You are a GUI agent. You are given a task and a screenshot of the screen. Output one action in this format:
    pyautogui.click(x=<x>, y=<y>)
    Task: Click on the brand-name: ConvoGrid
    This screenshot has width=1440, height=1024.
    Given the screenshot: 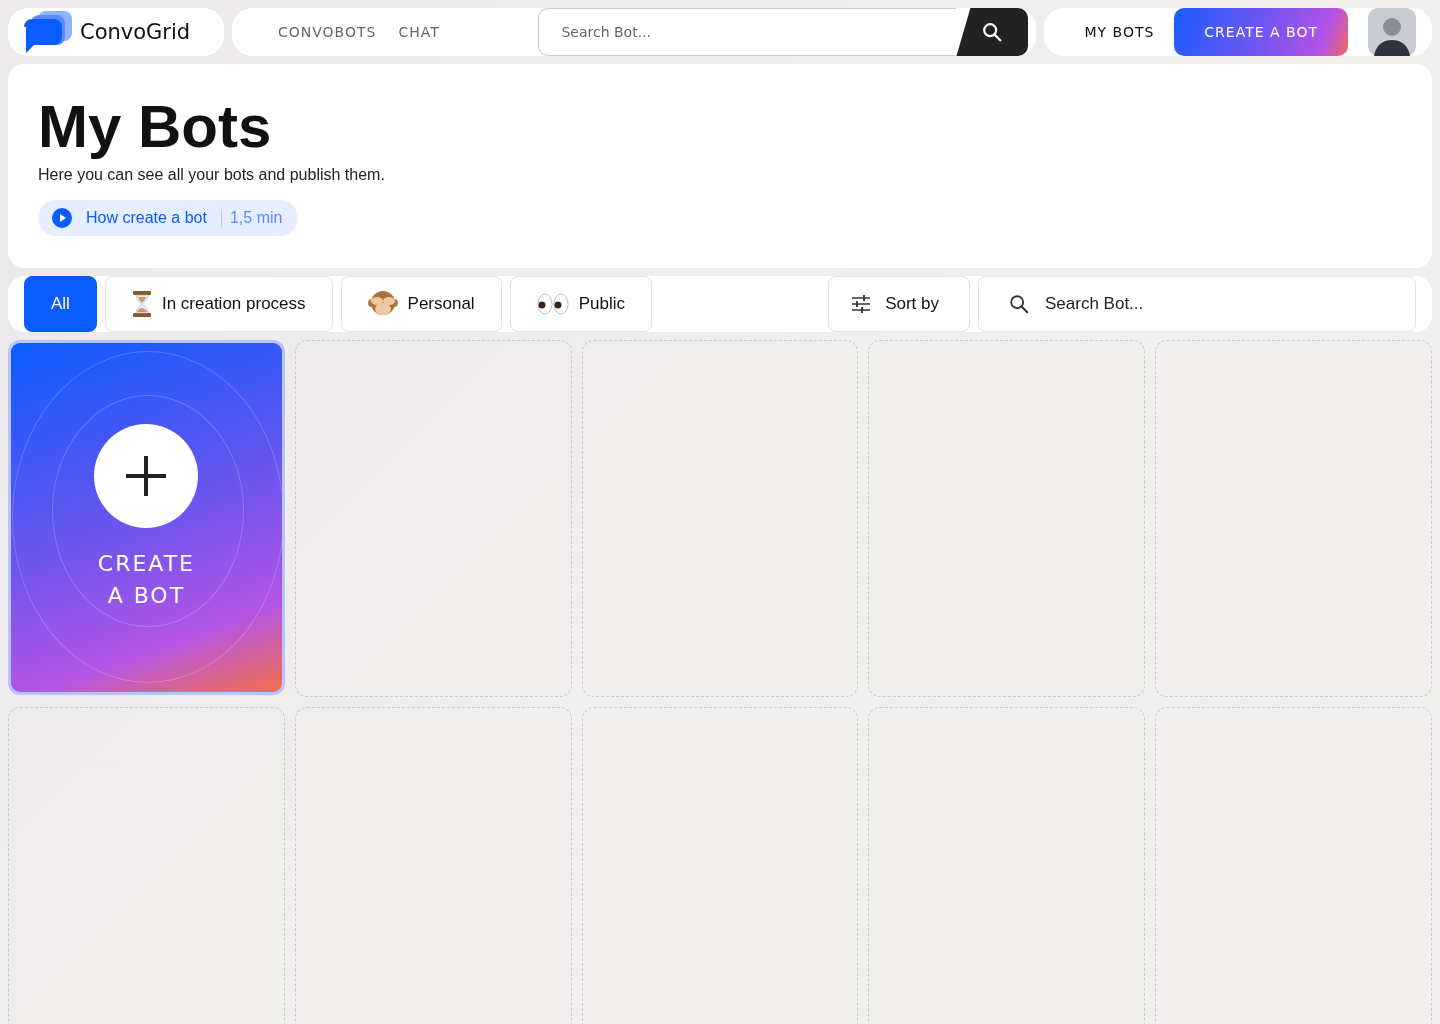 What is the action you would take?
    pyautogui.click(x=135, y=32)
    